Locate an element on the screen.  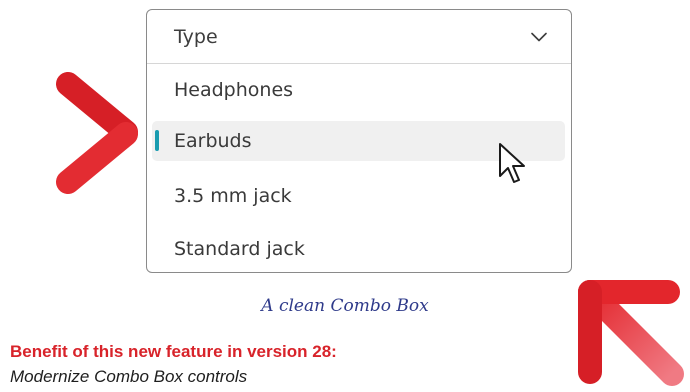
option-label: 3.5 mm jack is located at coordinates (233, 196).